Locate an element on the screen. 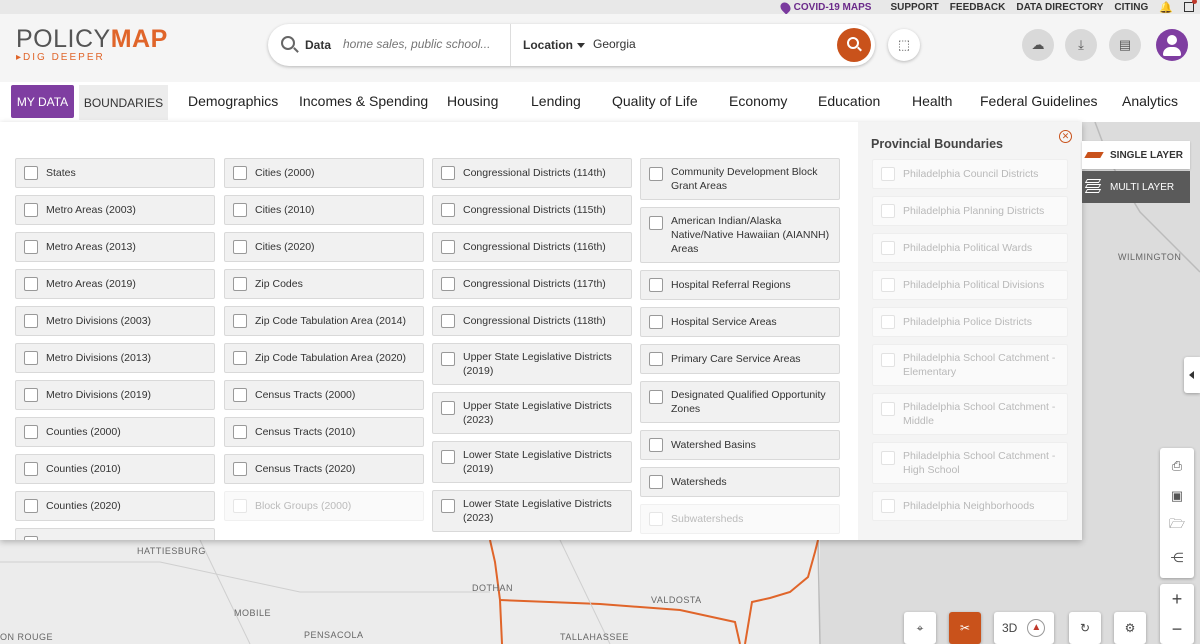 This screenshot has height=644, width=1200. boundary-option: Cities (2020) is located at coordinates (324, 247).